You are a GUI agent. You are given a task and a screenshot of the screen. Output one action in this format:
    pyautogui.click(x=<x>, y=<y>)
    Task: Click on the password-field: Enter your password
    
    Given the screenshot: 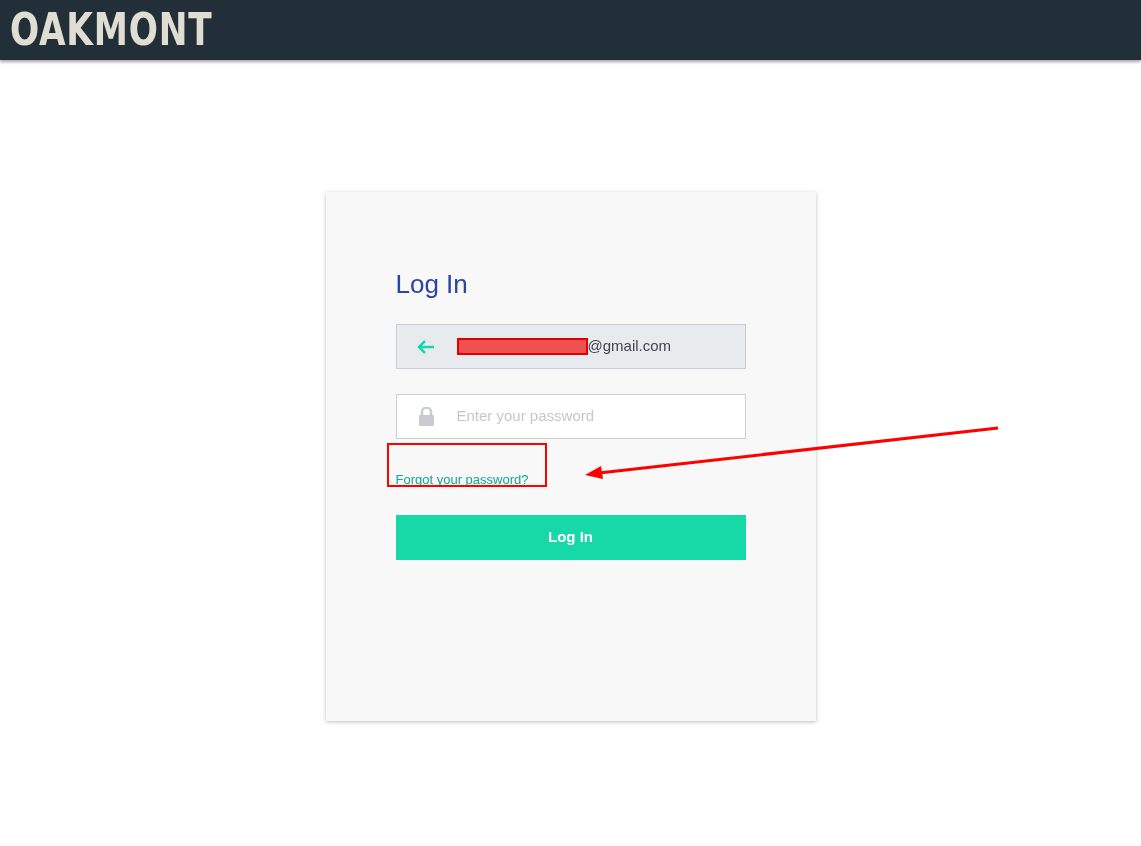 What is the action you would take?
    pyautogui.click(x=570, y=416)
    